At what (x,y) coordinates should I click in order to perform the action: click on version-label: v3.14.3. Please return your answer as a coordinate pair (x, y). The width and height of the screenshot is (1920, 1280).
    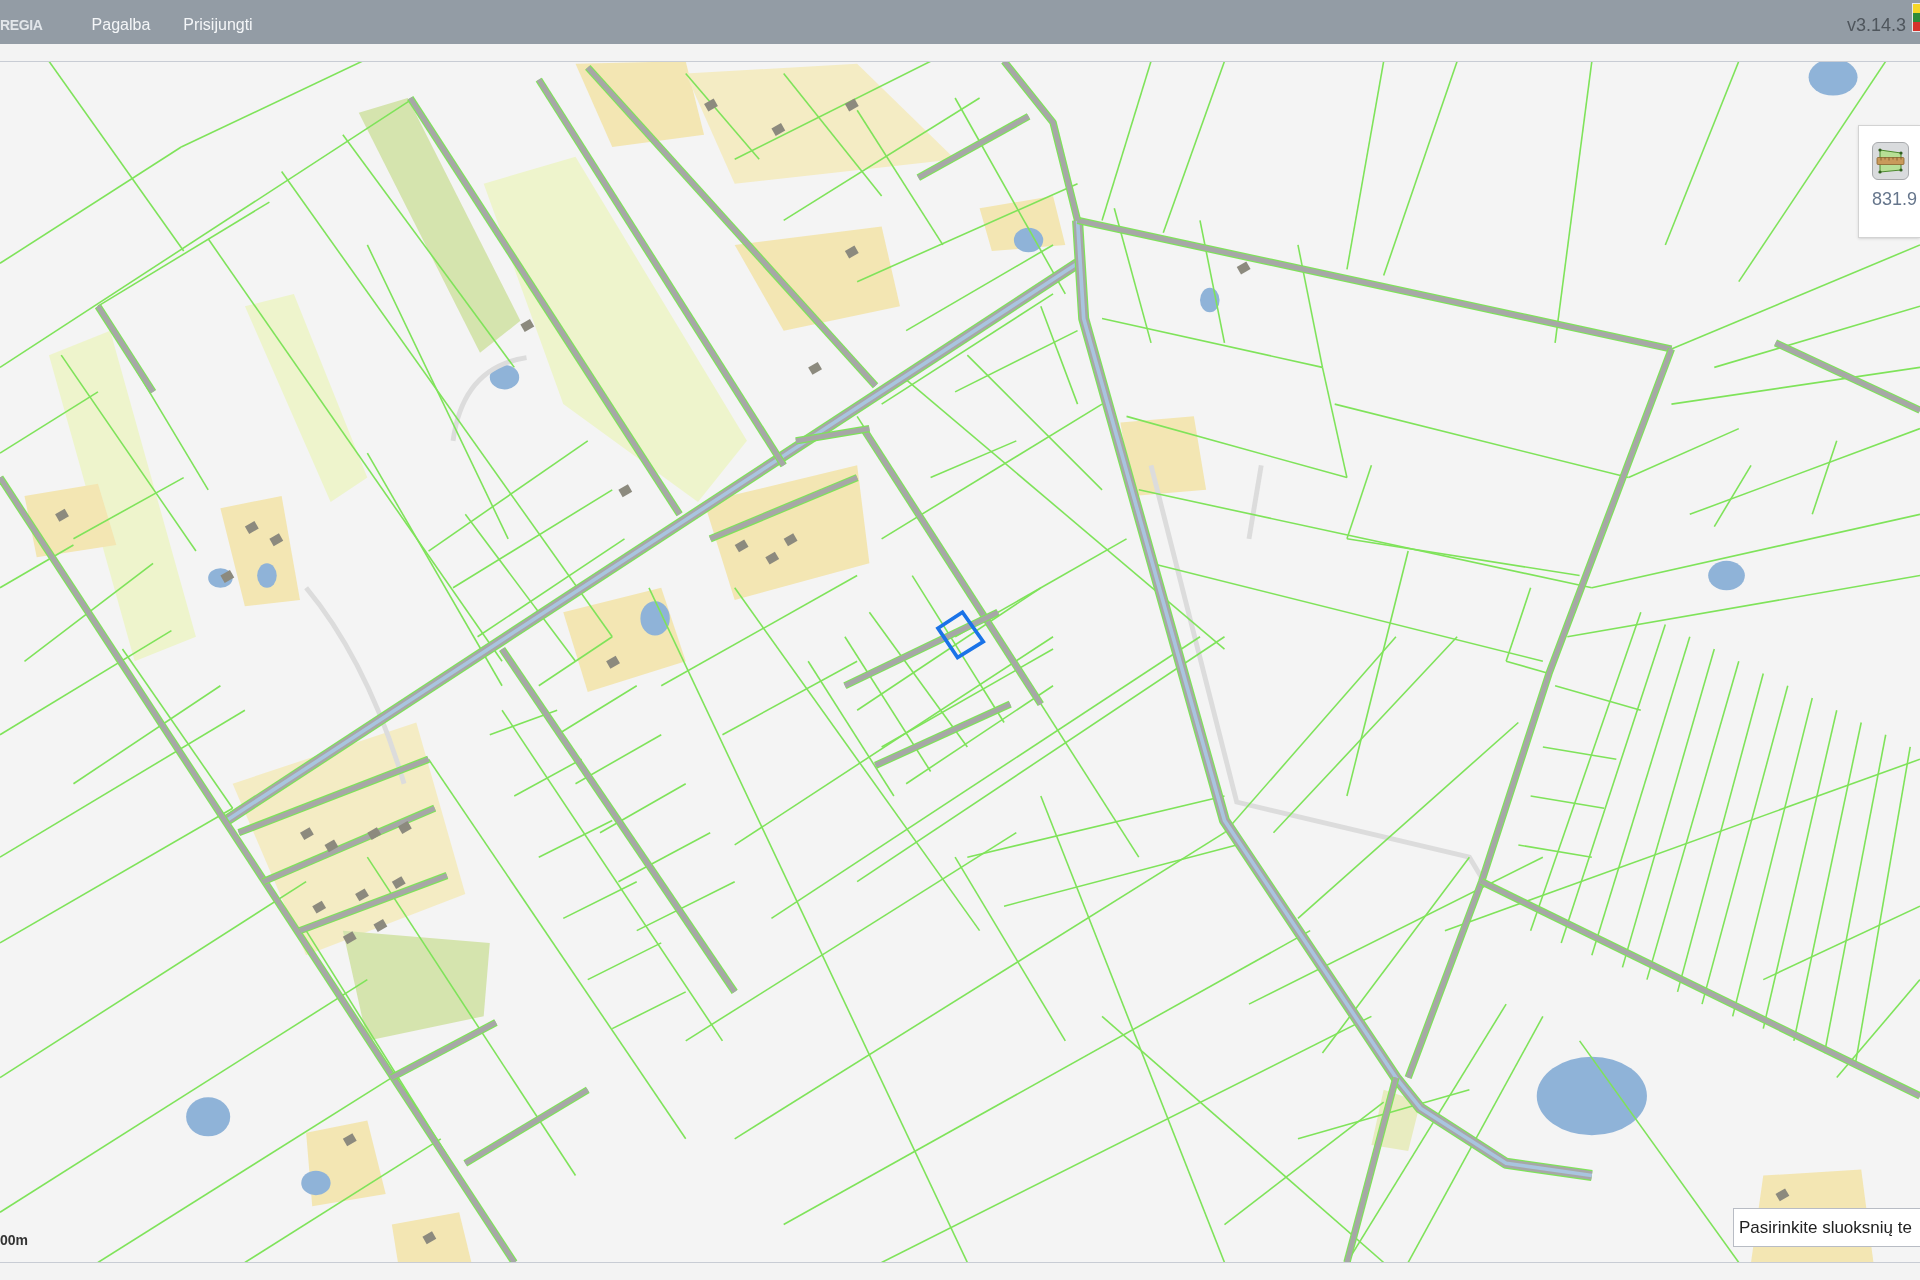
    Looking at the image, I should click on (1876, 25).